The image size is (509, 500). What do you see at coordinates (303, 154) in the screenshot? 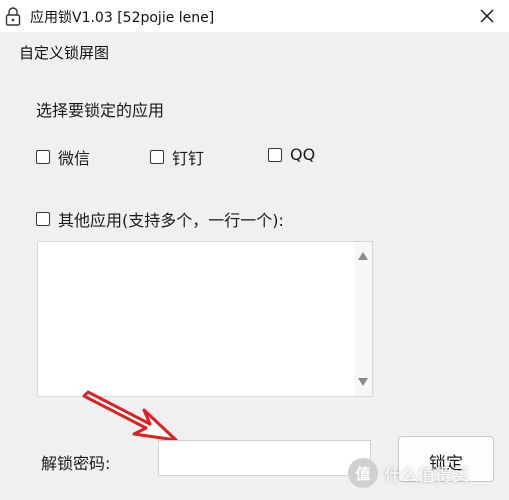
I see `checkbox-label: QQ` at bounding box center [303, 154].